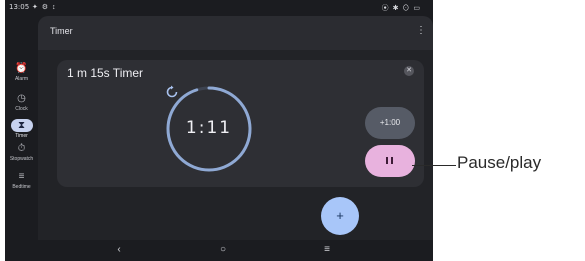  I want to click on status-time: 13:05, so click(19, 7).